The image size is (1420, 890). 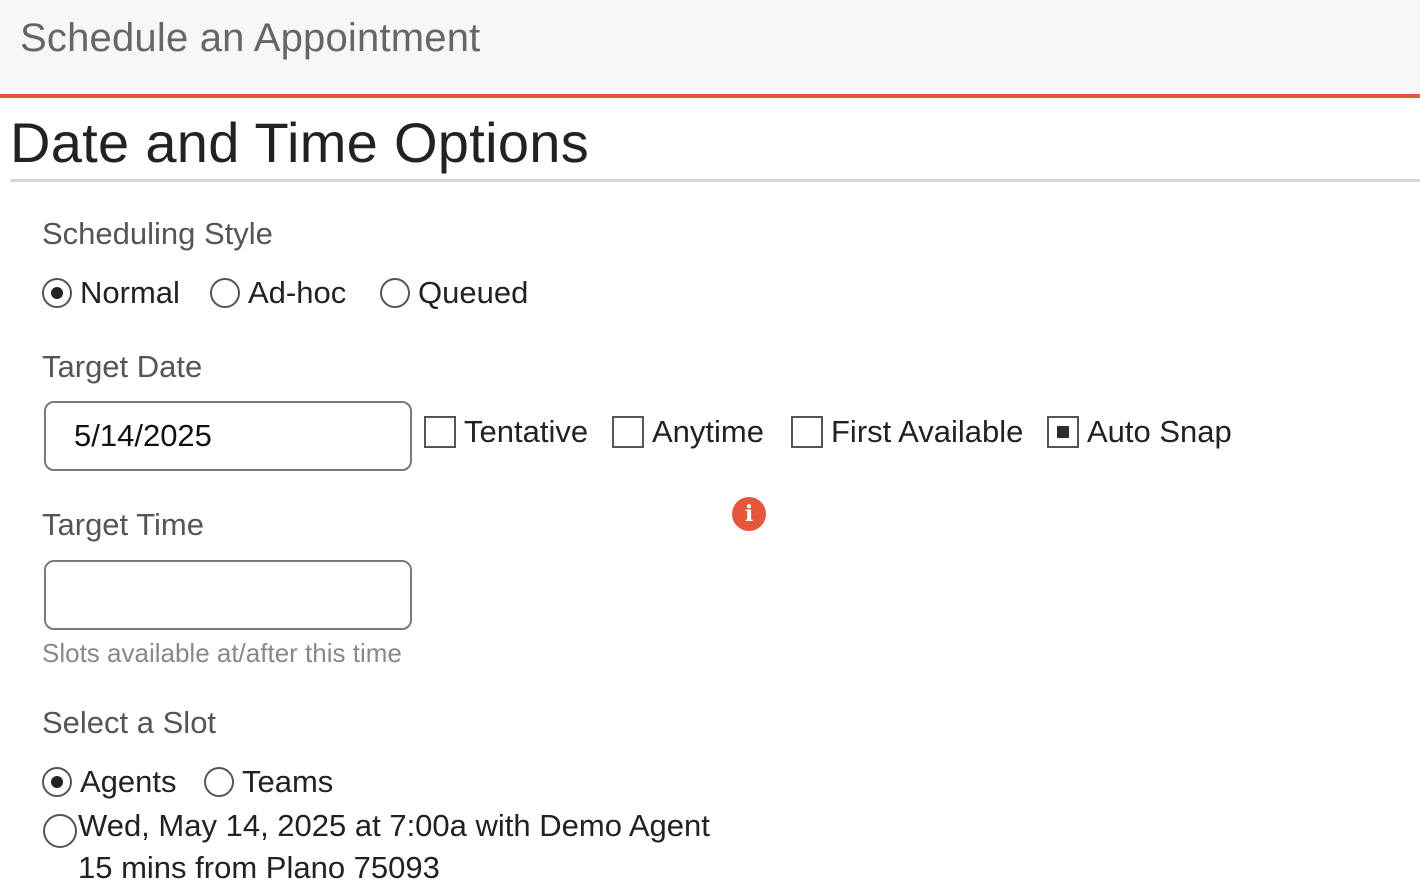 I want to click on target-date-input, so click(x=228, y=436).